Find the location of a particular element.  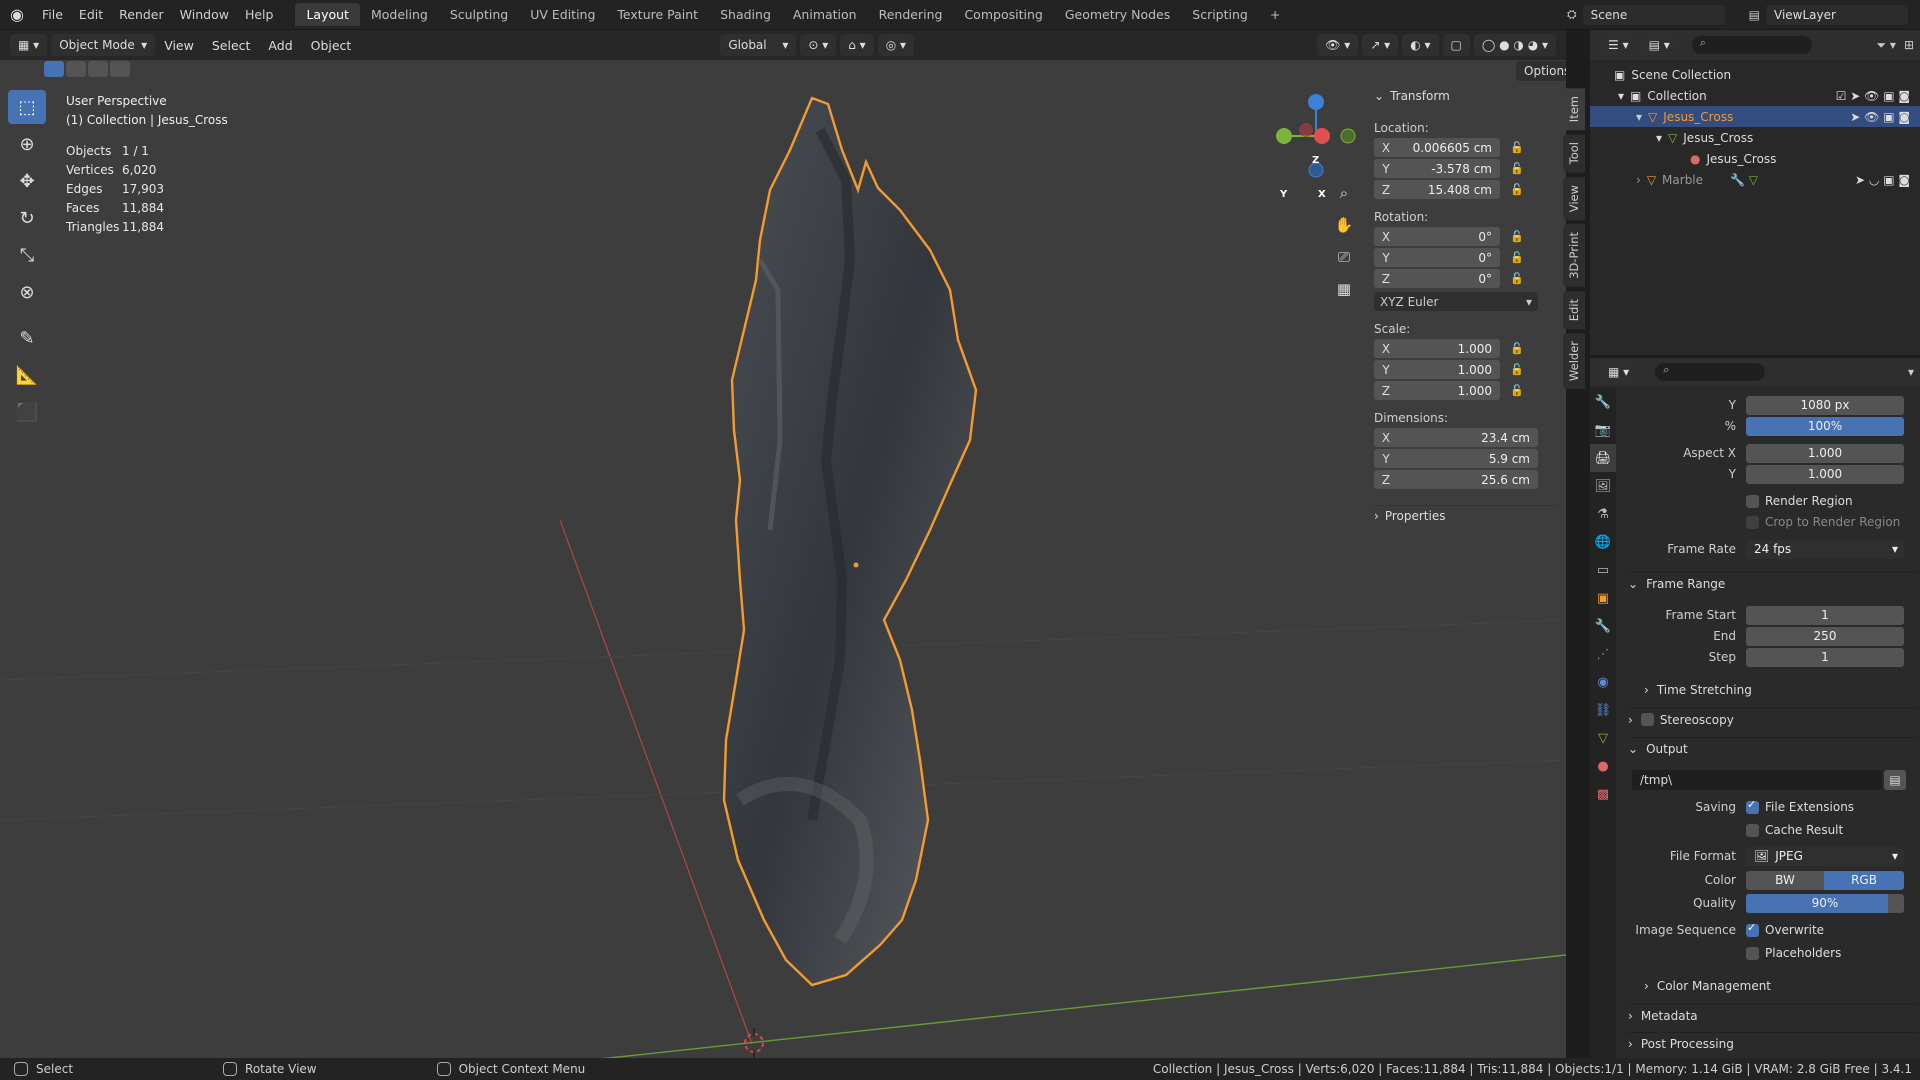

metadata-section-header: › Metadata is located at coordinates (1773, 1015).